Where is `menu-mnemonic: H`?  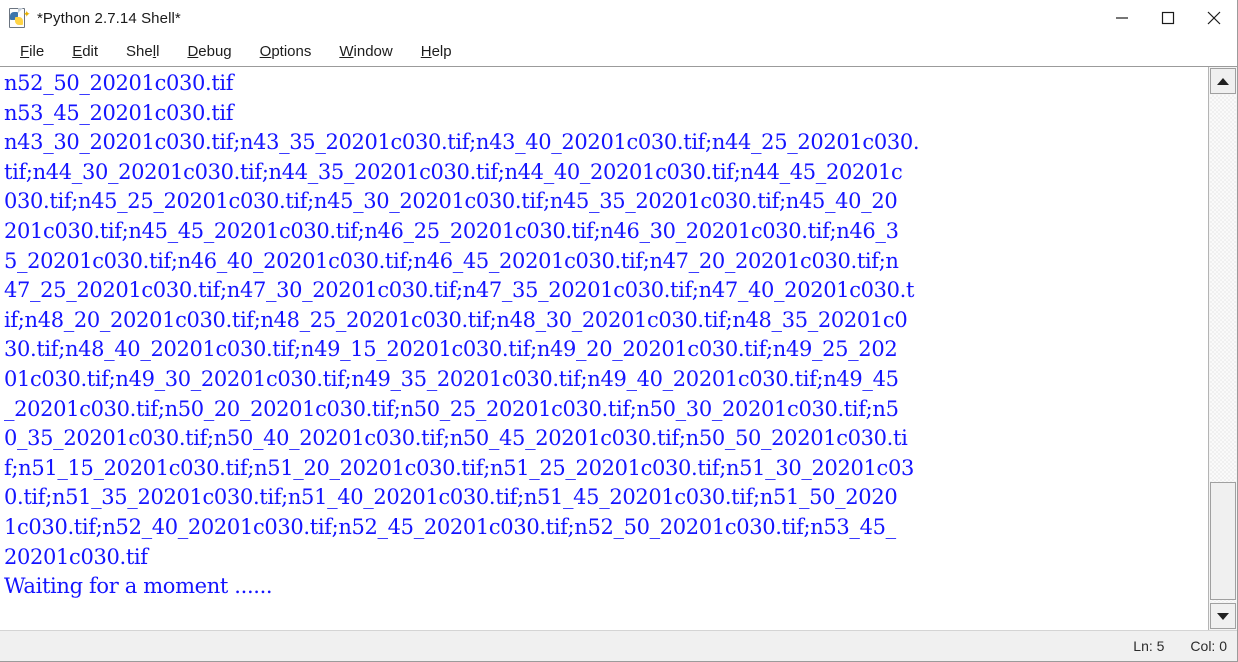
menu-mnemonic: H is located at coordinates (426, 51).